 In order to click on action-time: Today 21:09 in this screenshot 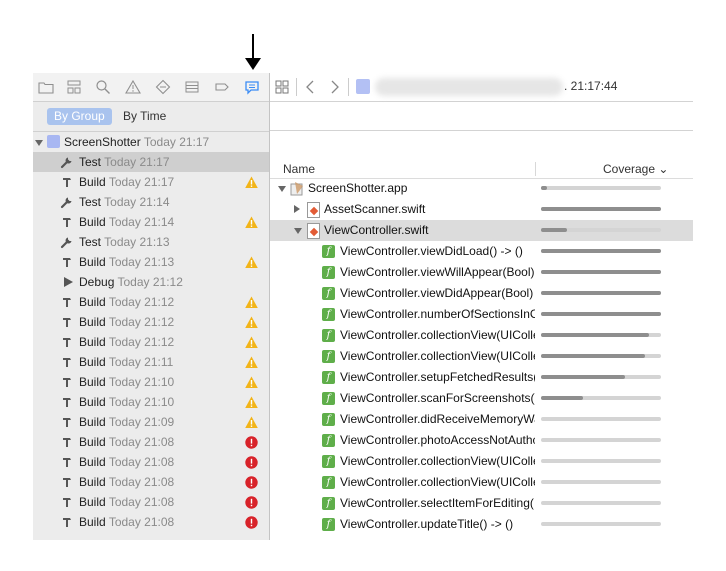, I will do `click(141, 422)`.